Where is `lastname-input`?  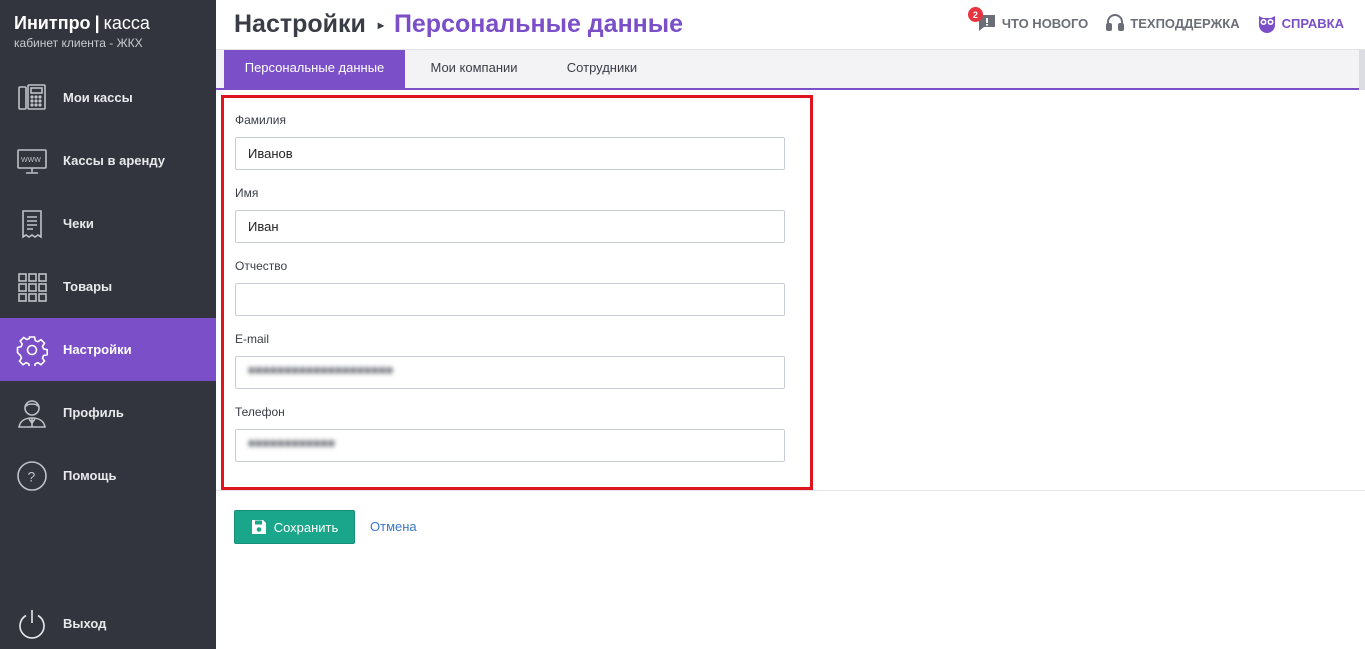
lastname-input is located at coordinates (510, 153).